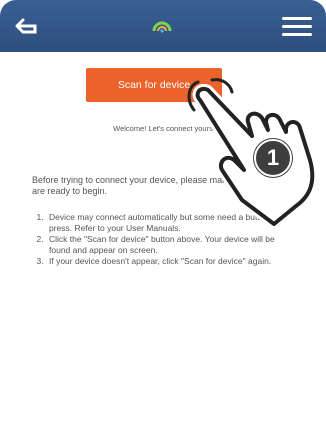 This screenshot has height=421, width=326. Describe the element at coordinates (27, 26) in the screenshot. I see `back-arrow-icon` at that location.